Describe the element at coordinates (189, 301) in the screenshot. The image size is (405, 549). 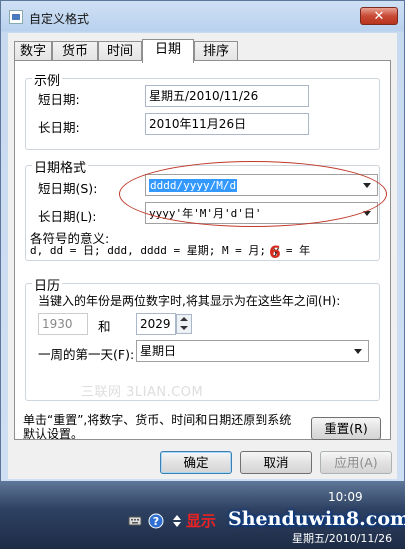
I see `two-digit-year-label: 当键入的年份是两位数字时,将其显示为在这些年之间(H):` at that location.